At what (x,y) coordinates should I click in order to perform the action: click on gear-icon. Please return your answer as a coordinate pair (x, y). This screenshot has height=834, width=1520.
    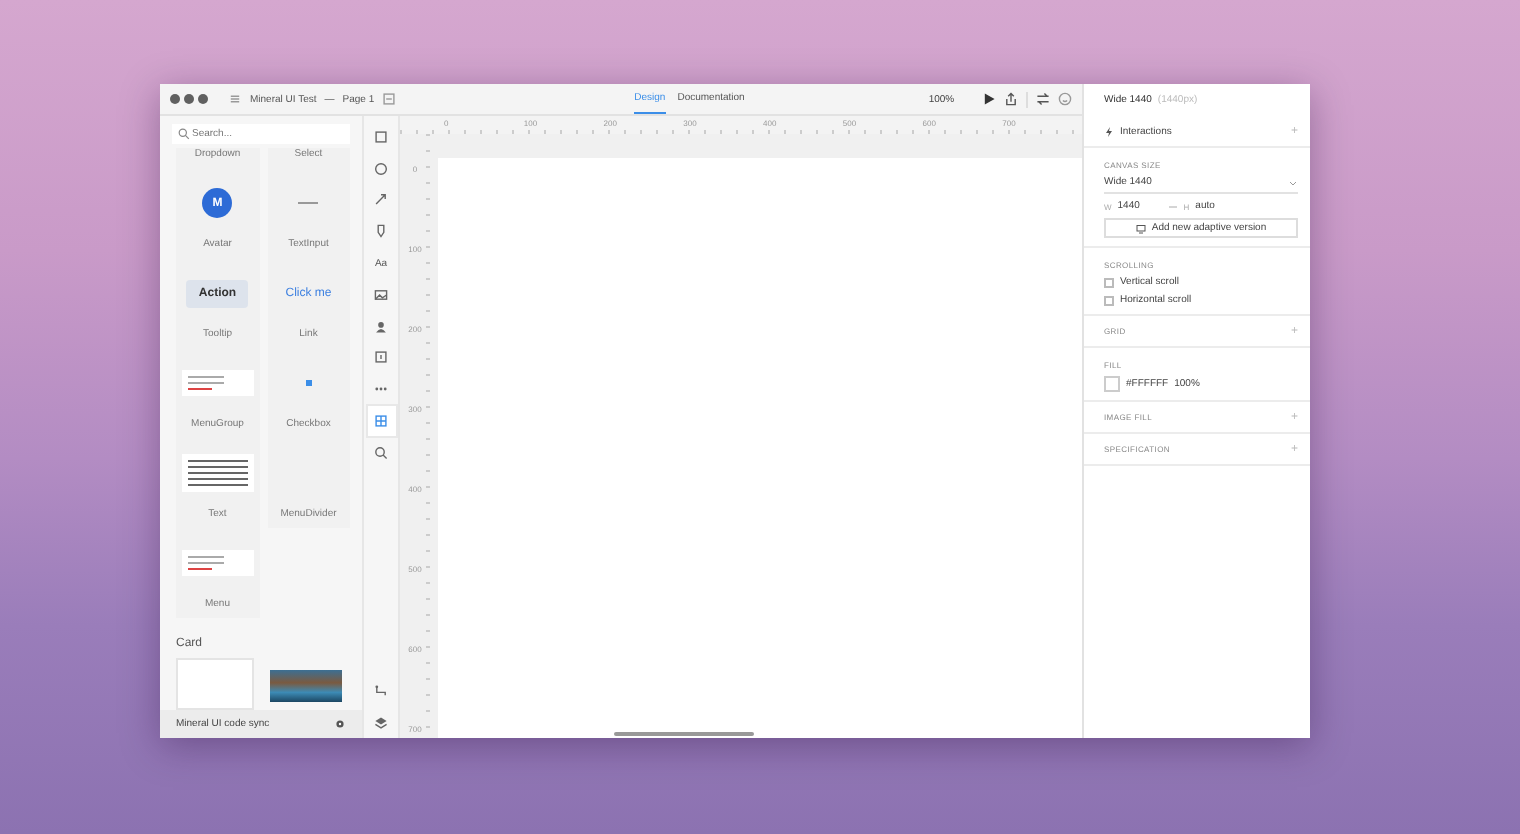
    Looking at the image, I should click on (340, 724).